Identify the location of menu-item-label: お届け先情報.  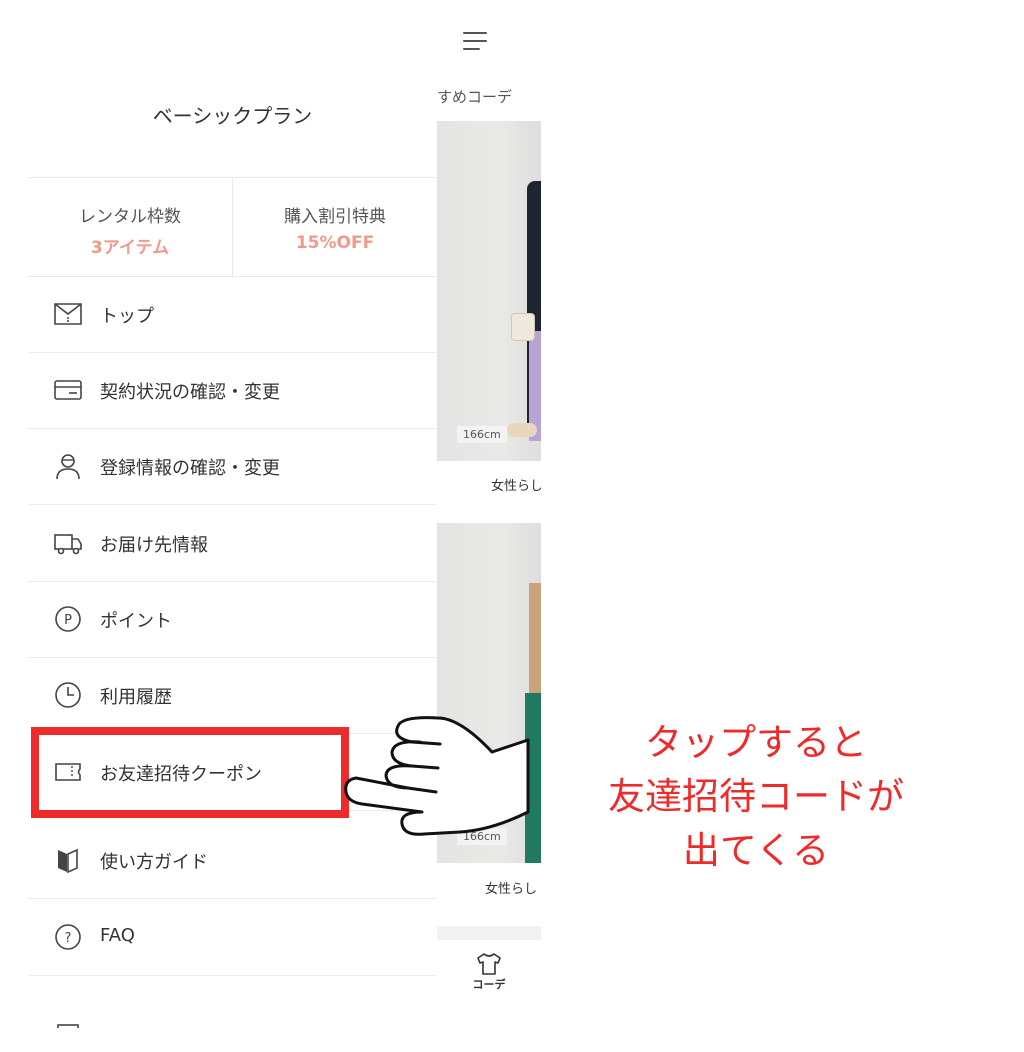
(154, 545).